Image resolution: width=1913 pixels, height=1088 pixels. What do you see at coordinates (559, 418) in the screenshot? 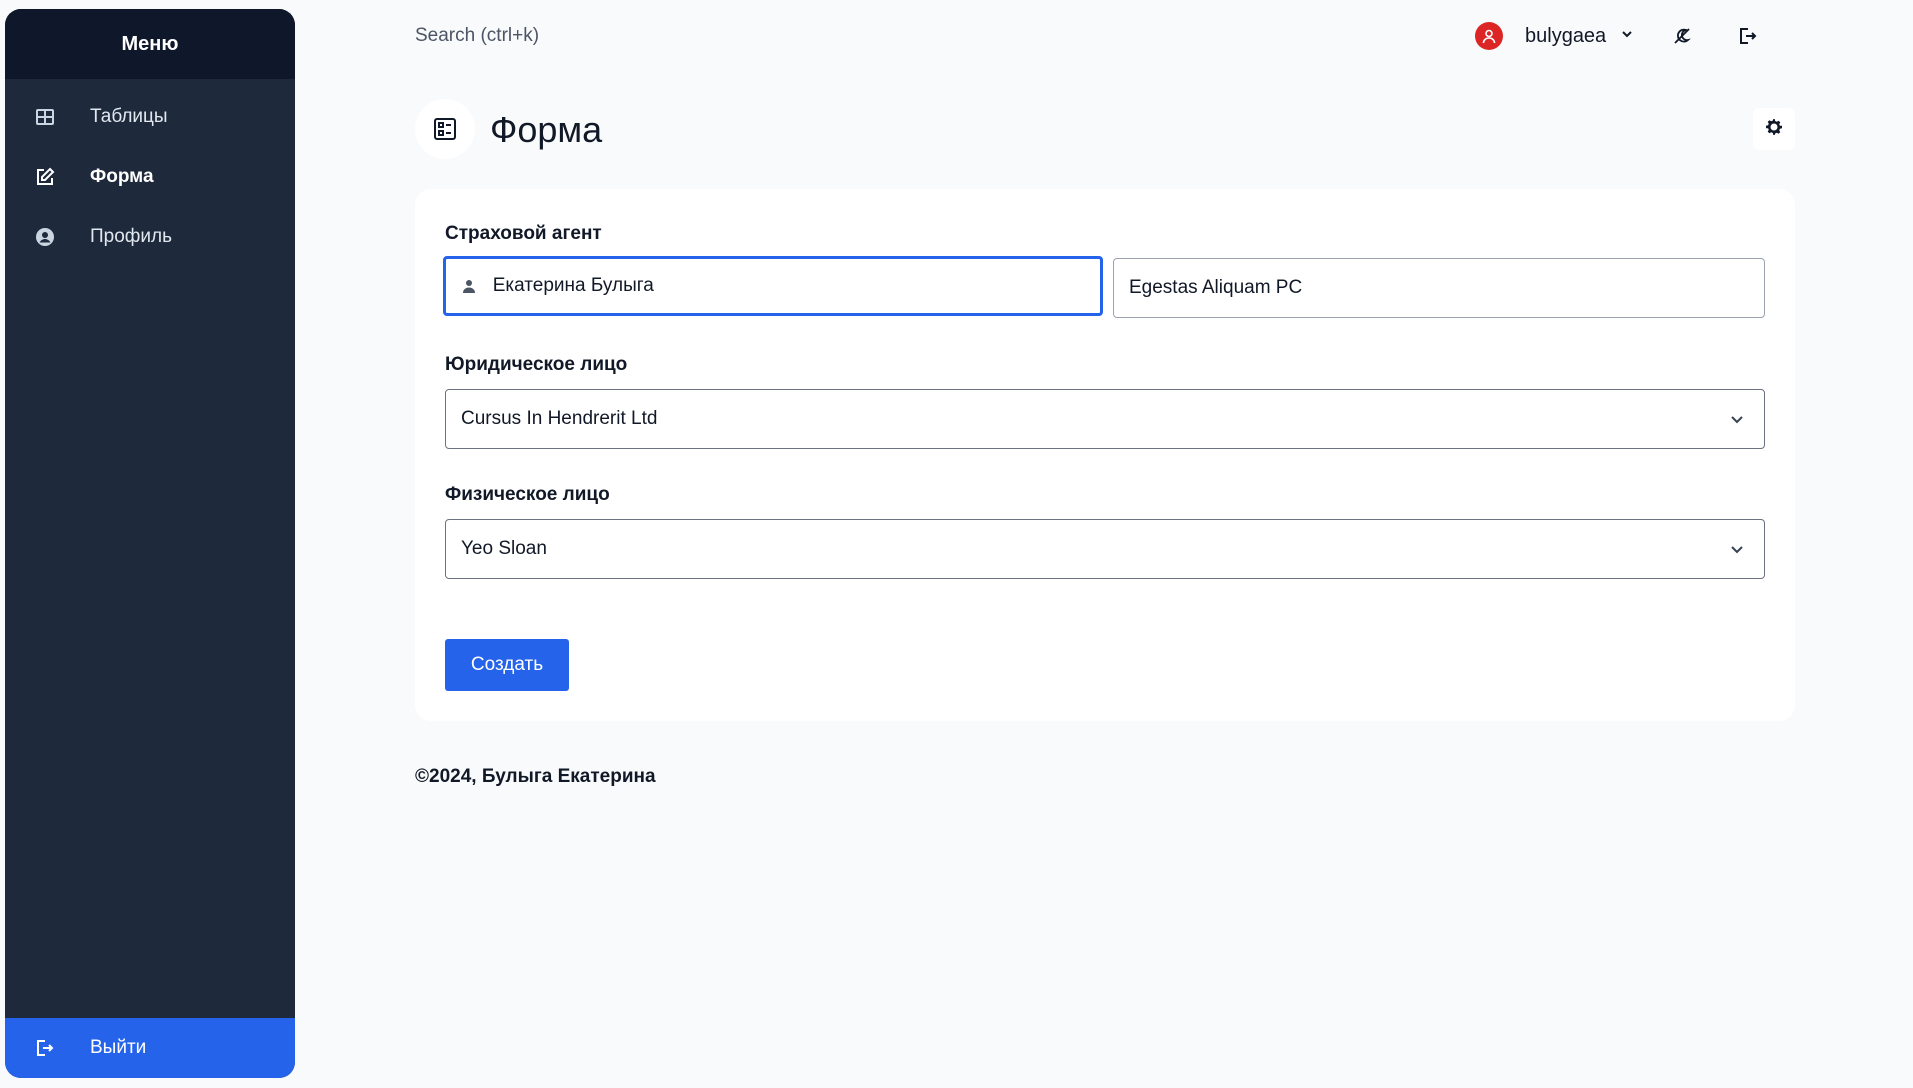
I see `legal-entity-value: Cursus In Hendrerit Ltd` at bounding box center [559, 418].